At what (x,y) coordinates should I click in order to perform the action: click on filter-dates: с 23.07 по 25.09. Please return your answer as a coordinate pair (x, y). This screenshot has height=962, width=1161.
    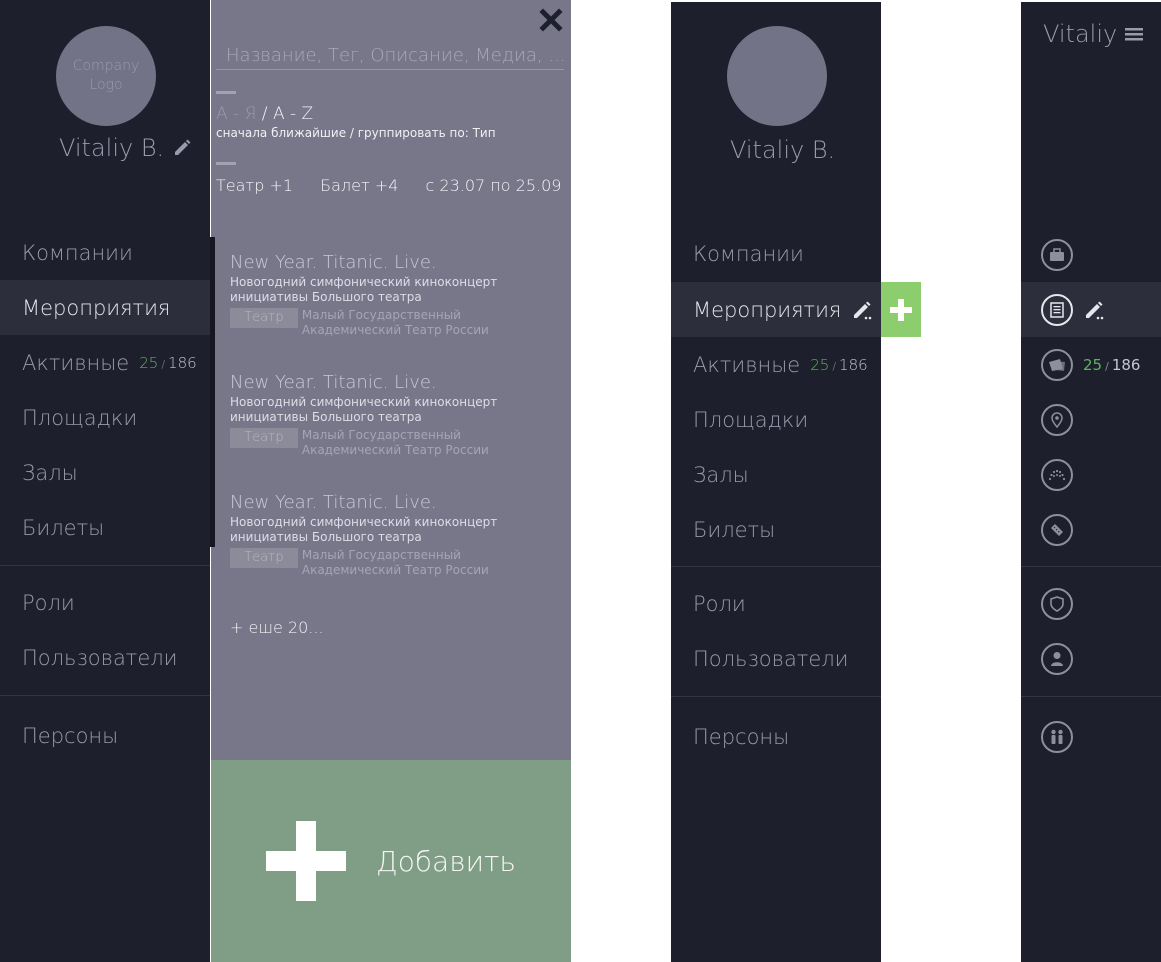
    Looking at the image, I should click on (494, 185).